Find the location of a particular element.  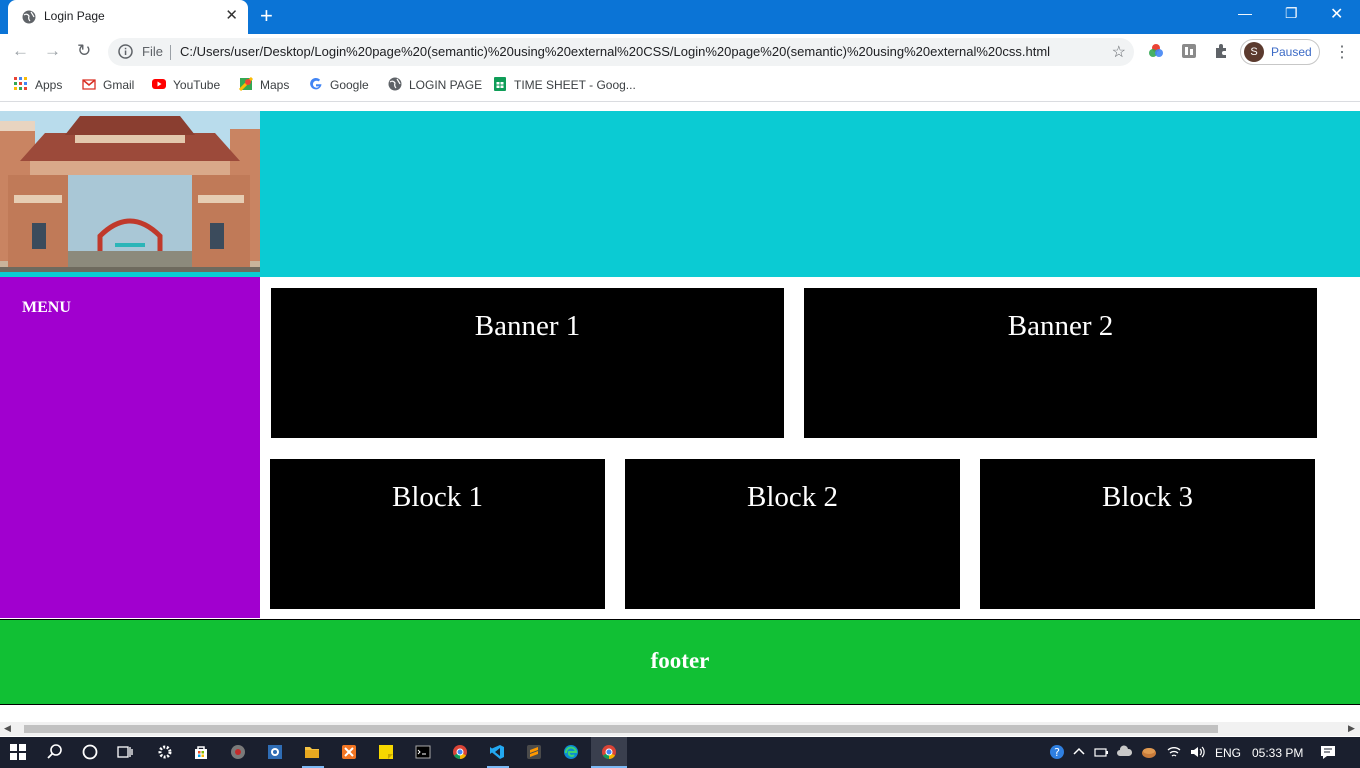

page-footer: footer is located at coordinates (680, 662).